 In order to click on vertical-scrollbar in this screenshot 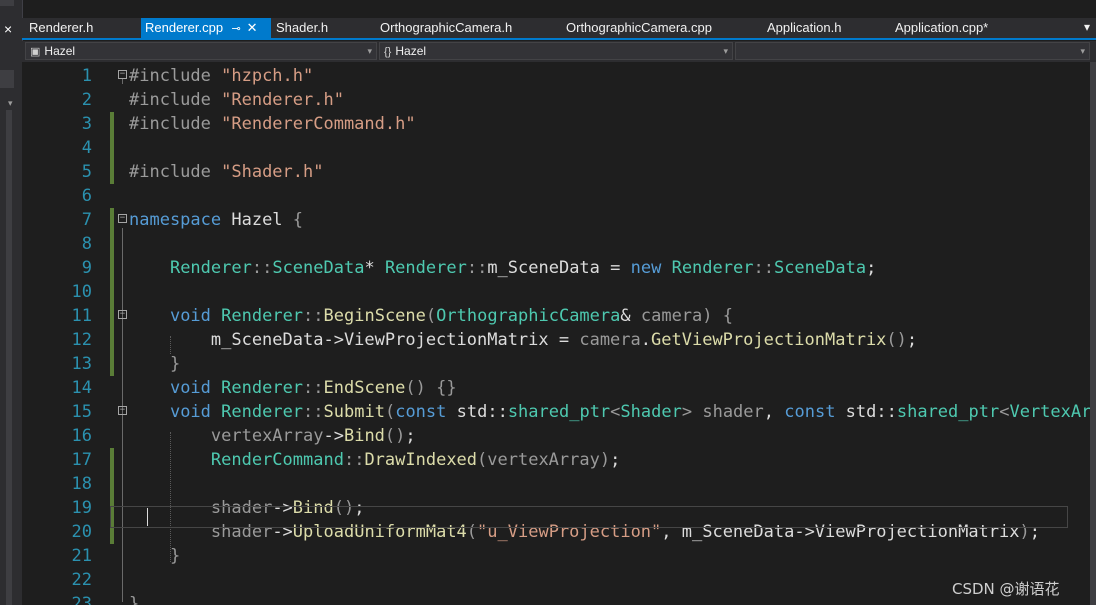, I will do `click(1093, 333)`.